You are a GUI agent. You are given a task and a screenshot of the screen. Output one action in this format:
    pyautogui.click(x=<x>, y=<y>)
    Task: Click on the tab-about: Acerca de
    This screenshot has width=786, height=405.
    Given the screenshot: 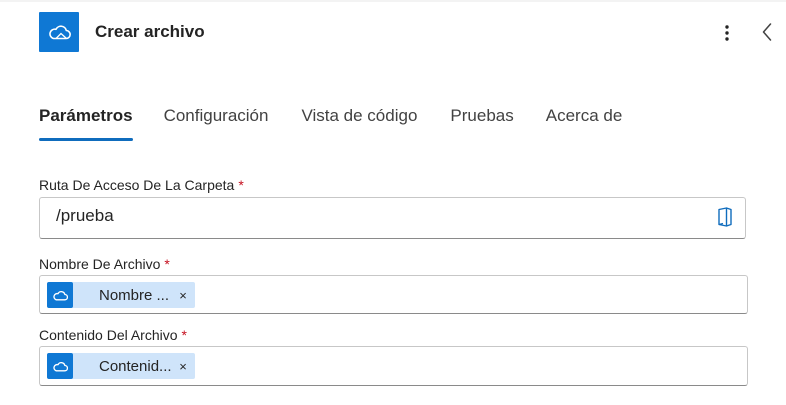 What is the action you would take?
    pyautogui.click(x=584, y=124)
    